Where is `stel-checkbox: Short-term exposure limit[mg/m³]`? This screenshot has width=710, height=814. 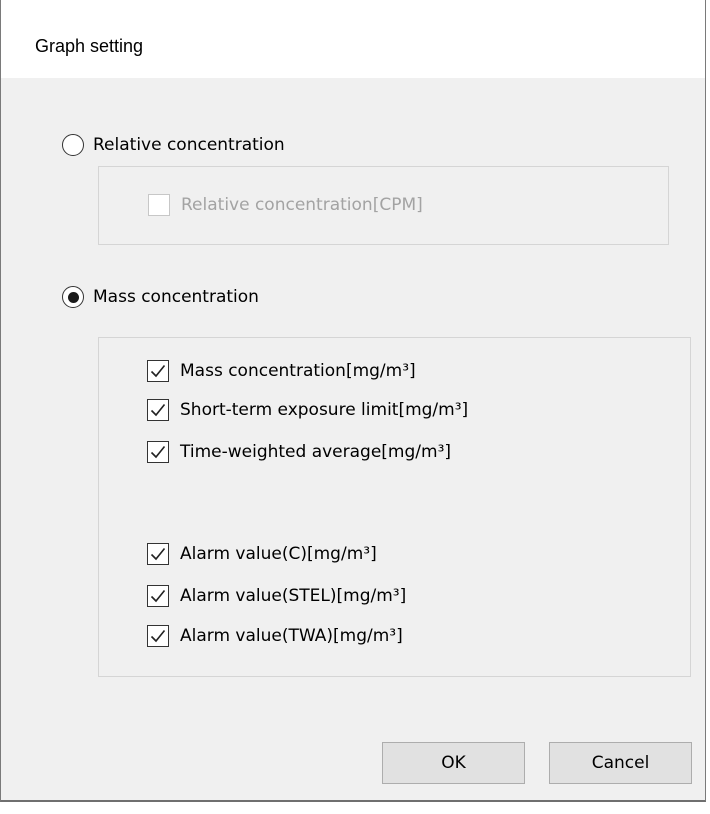
stel-checkbox: Short-term exposure limit[mg/m³] is located at coordinates (307, 410).